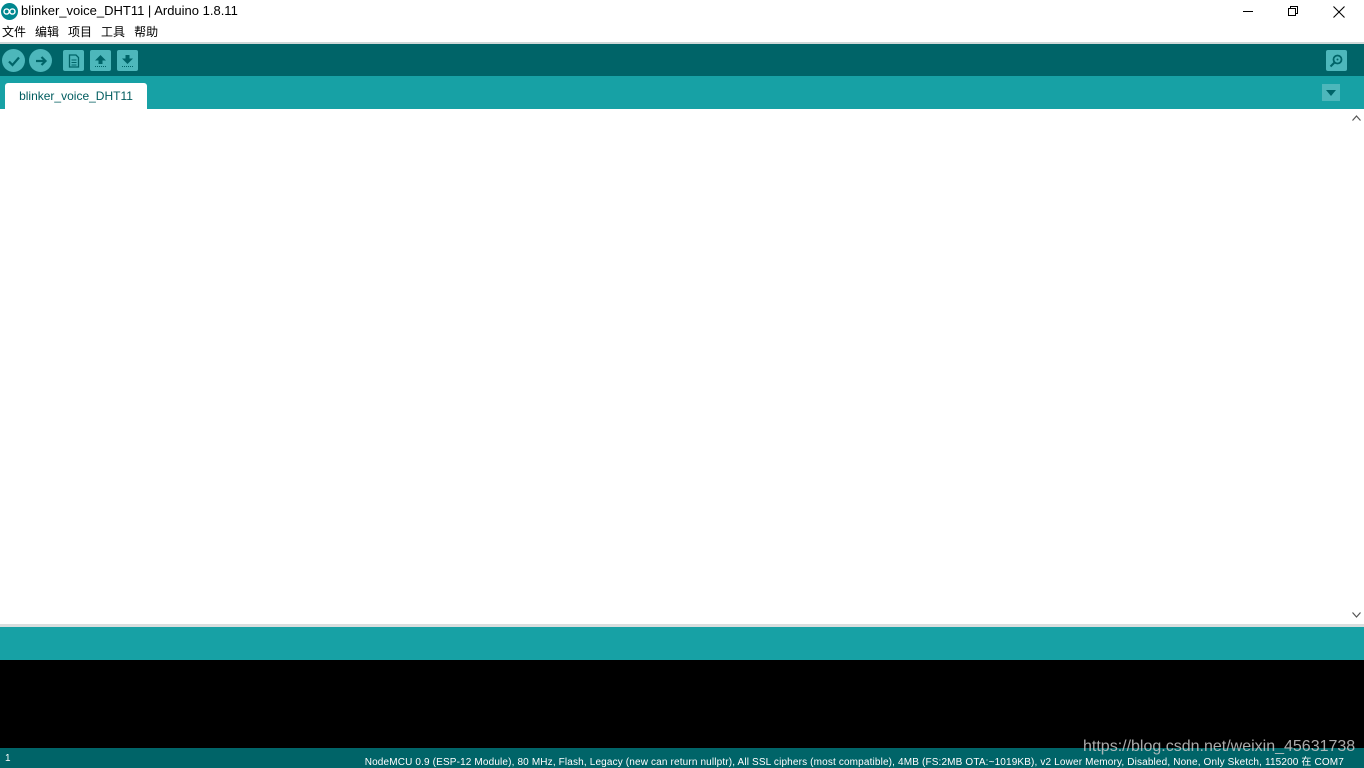 This screenshot has height=768, width=1364. I want to click on chevron-up-icon, so click(1356, 118).